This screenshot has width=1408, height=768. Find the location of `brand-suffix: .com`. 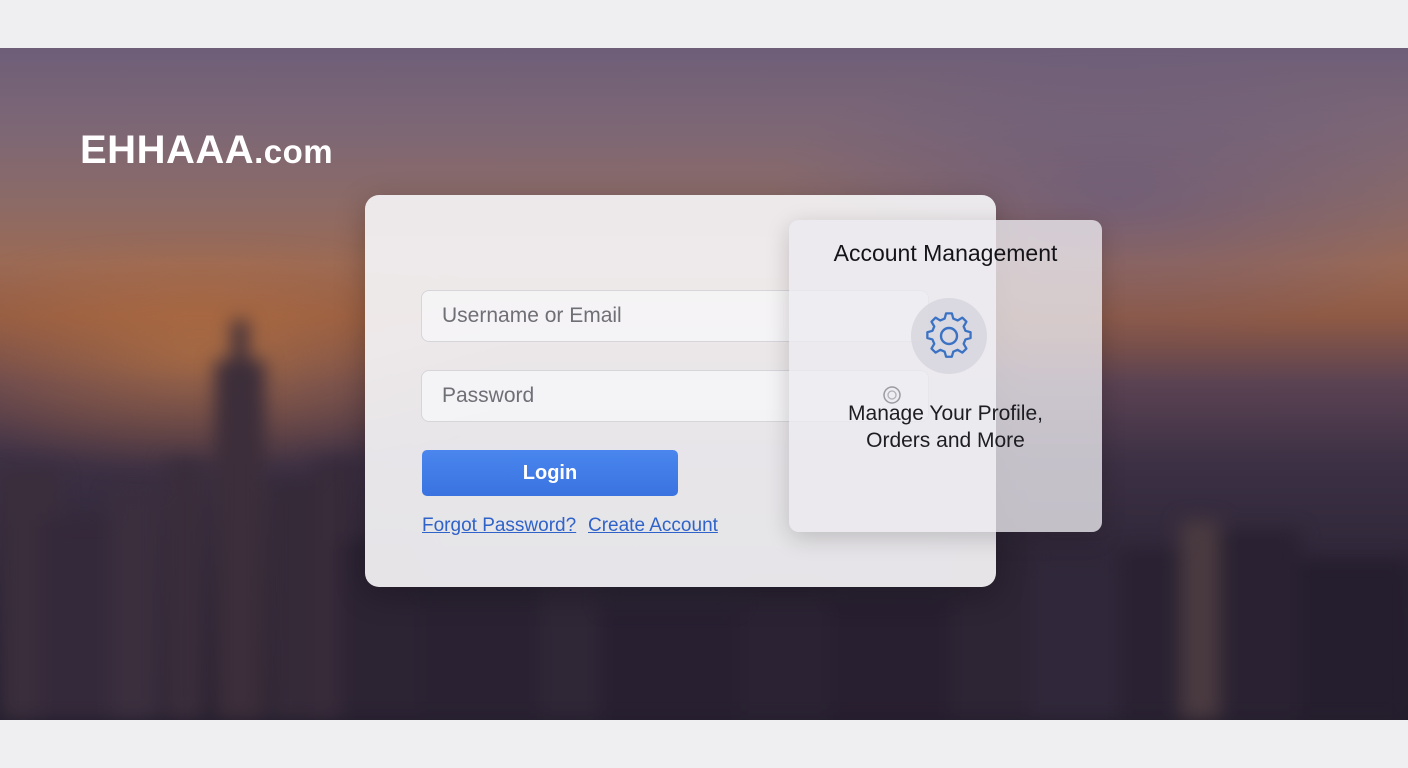

brand-suffix: .com is located at coordinates (294, 151).